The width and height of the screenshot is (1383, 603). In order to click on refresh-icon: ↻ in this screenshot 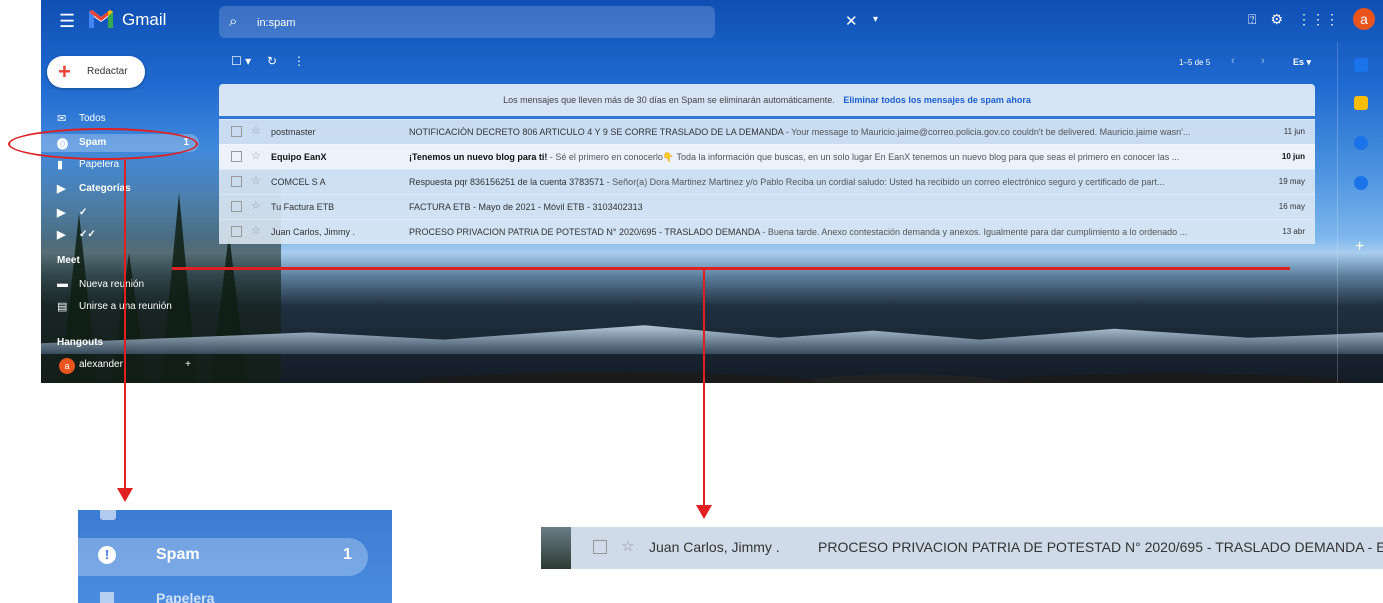, I will do `click(272, 61)`.